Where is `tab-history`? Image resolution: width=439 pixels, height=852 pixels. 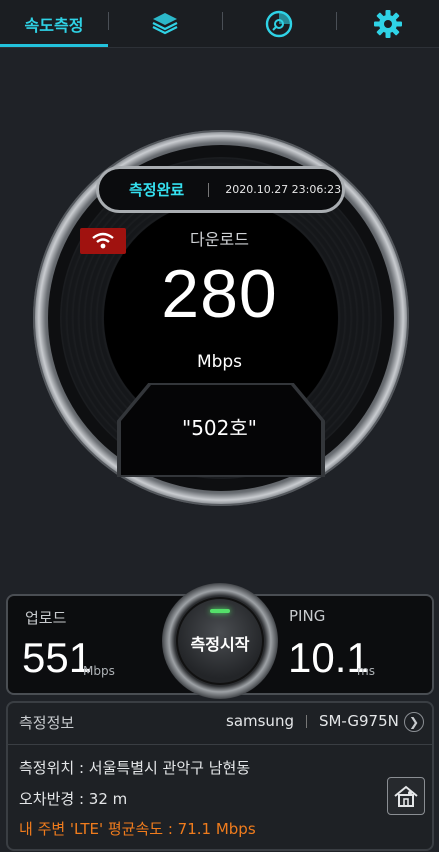
tab-history is located at coordinates (279, 23).